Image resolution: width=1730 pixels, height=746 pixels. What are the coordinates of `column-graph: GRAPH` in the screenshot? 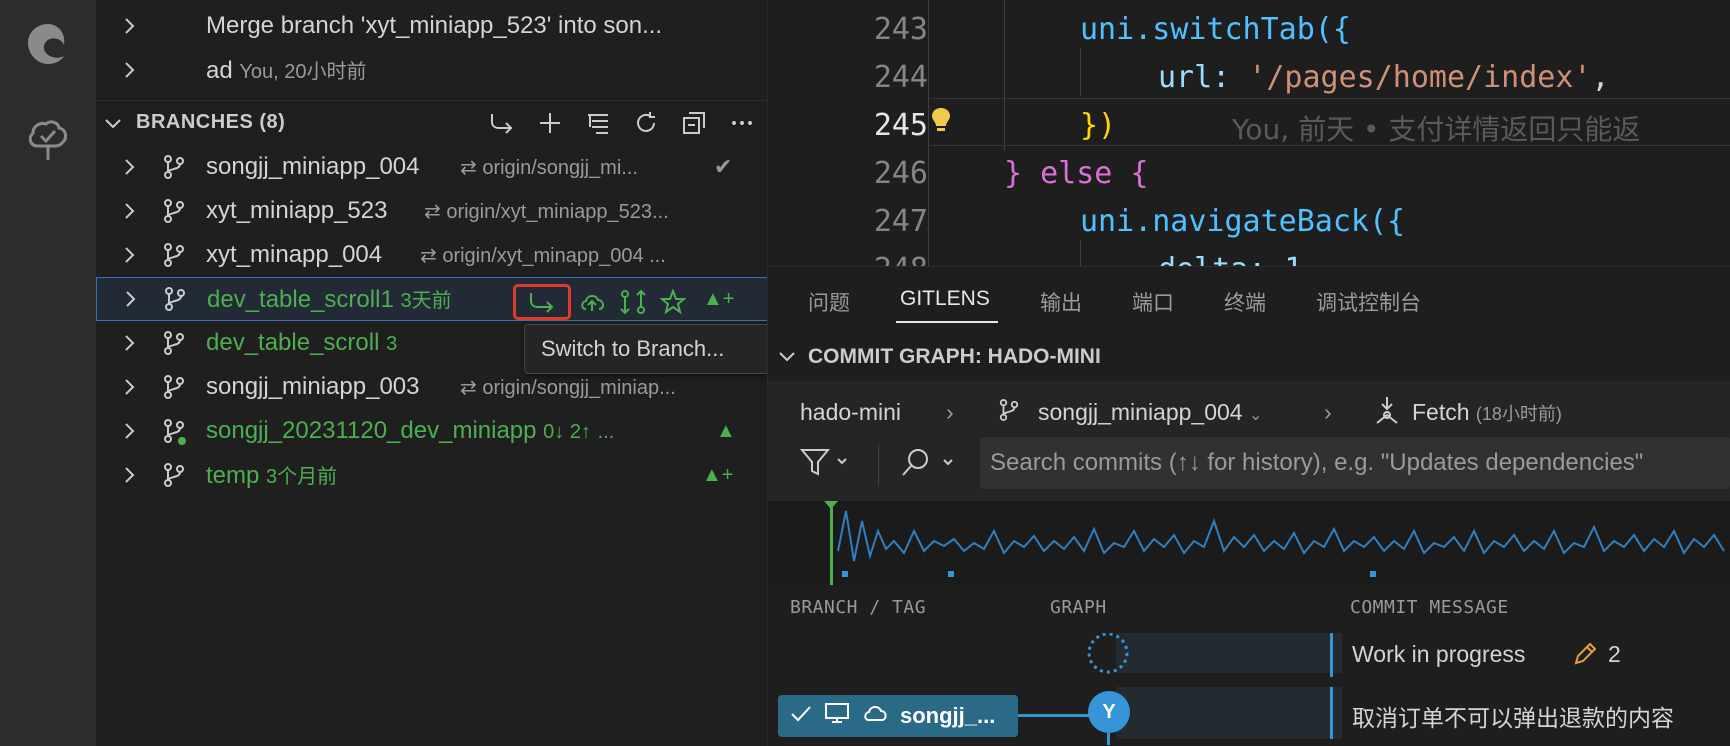 It's located at (1078, 607).